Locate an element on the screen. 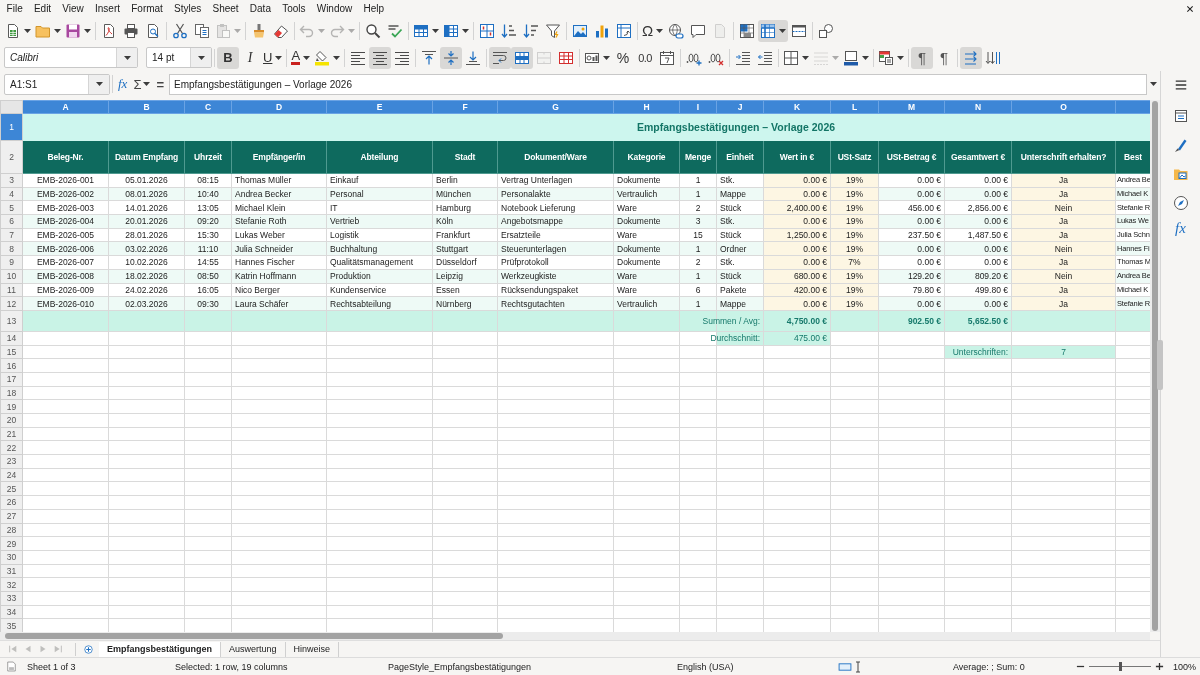  table-cell: 2 is located at coordinates (698, 262).